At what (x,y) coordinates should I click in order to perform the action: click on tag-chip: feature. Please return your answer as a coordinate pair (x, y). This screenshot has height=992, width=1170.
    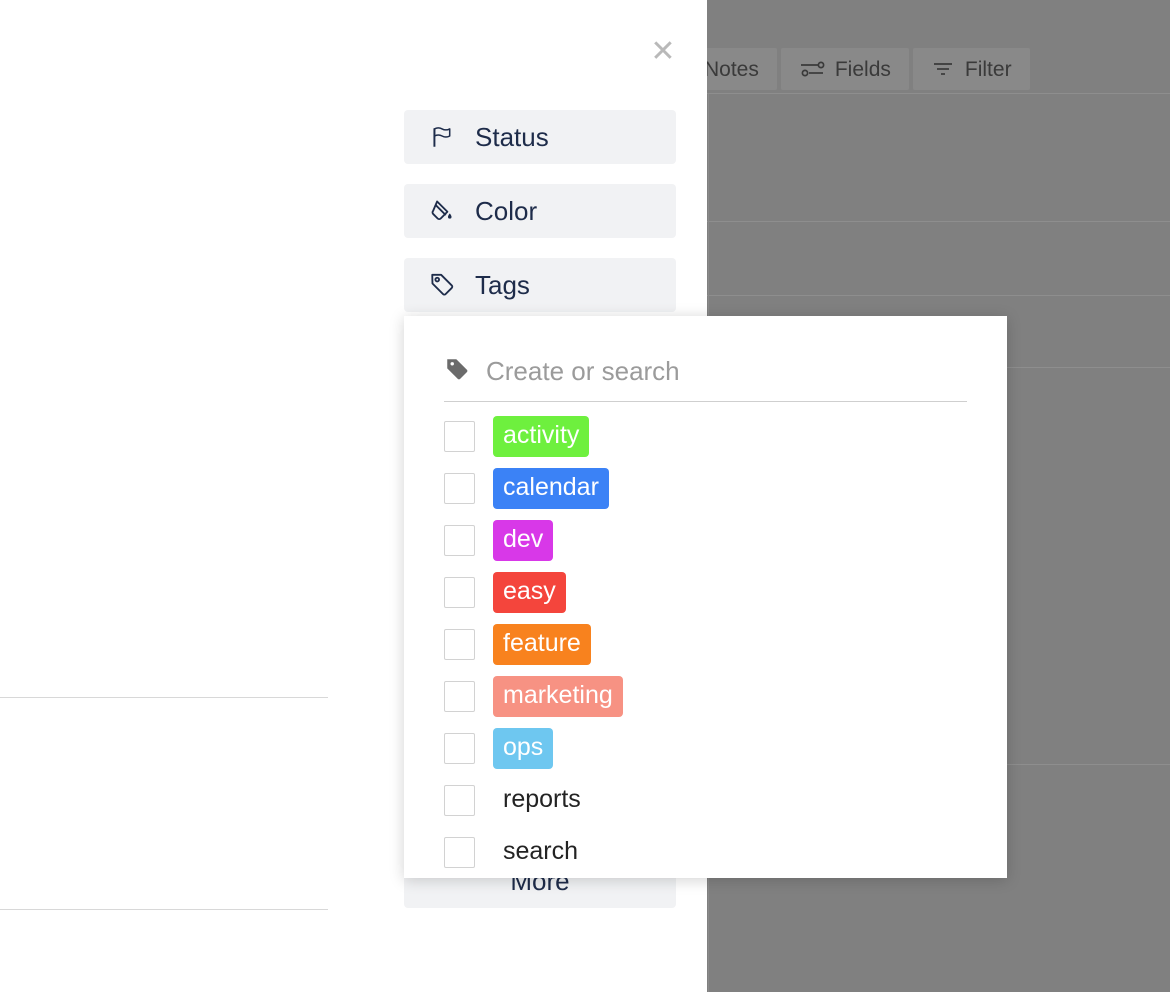
    Looking at the image, I should click on (542, 644).